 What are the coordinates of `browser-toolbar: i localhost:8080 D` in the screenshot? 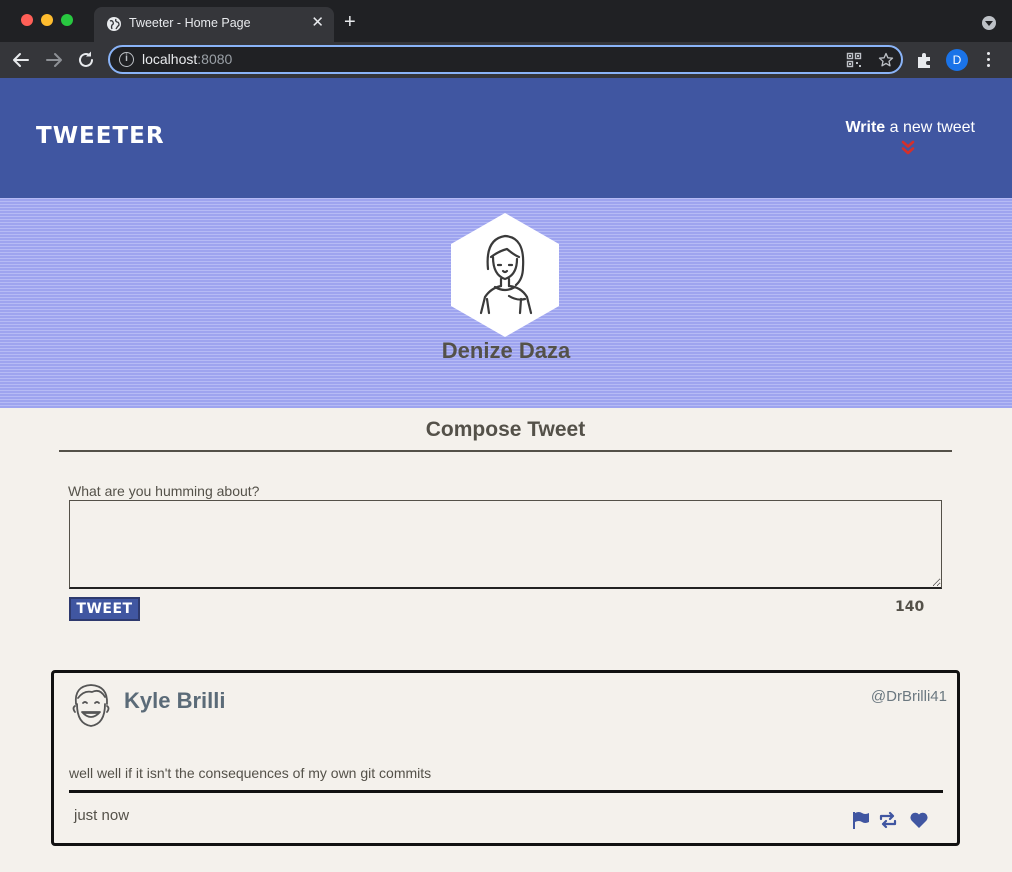 It's located at (506, 60).